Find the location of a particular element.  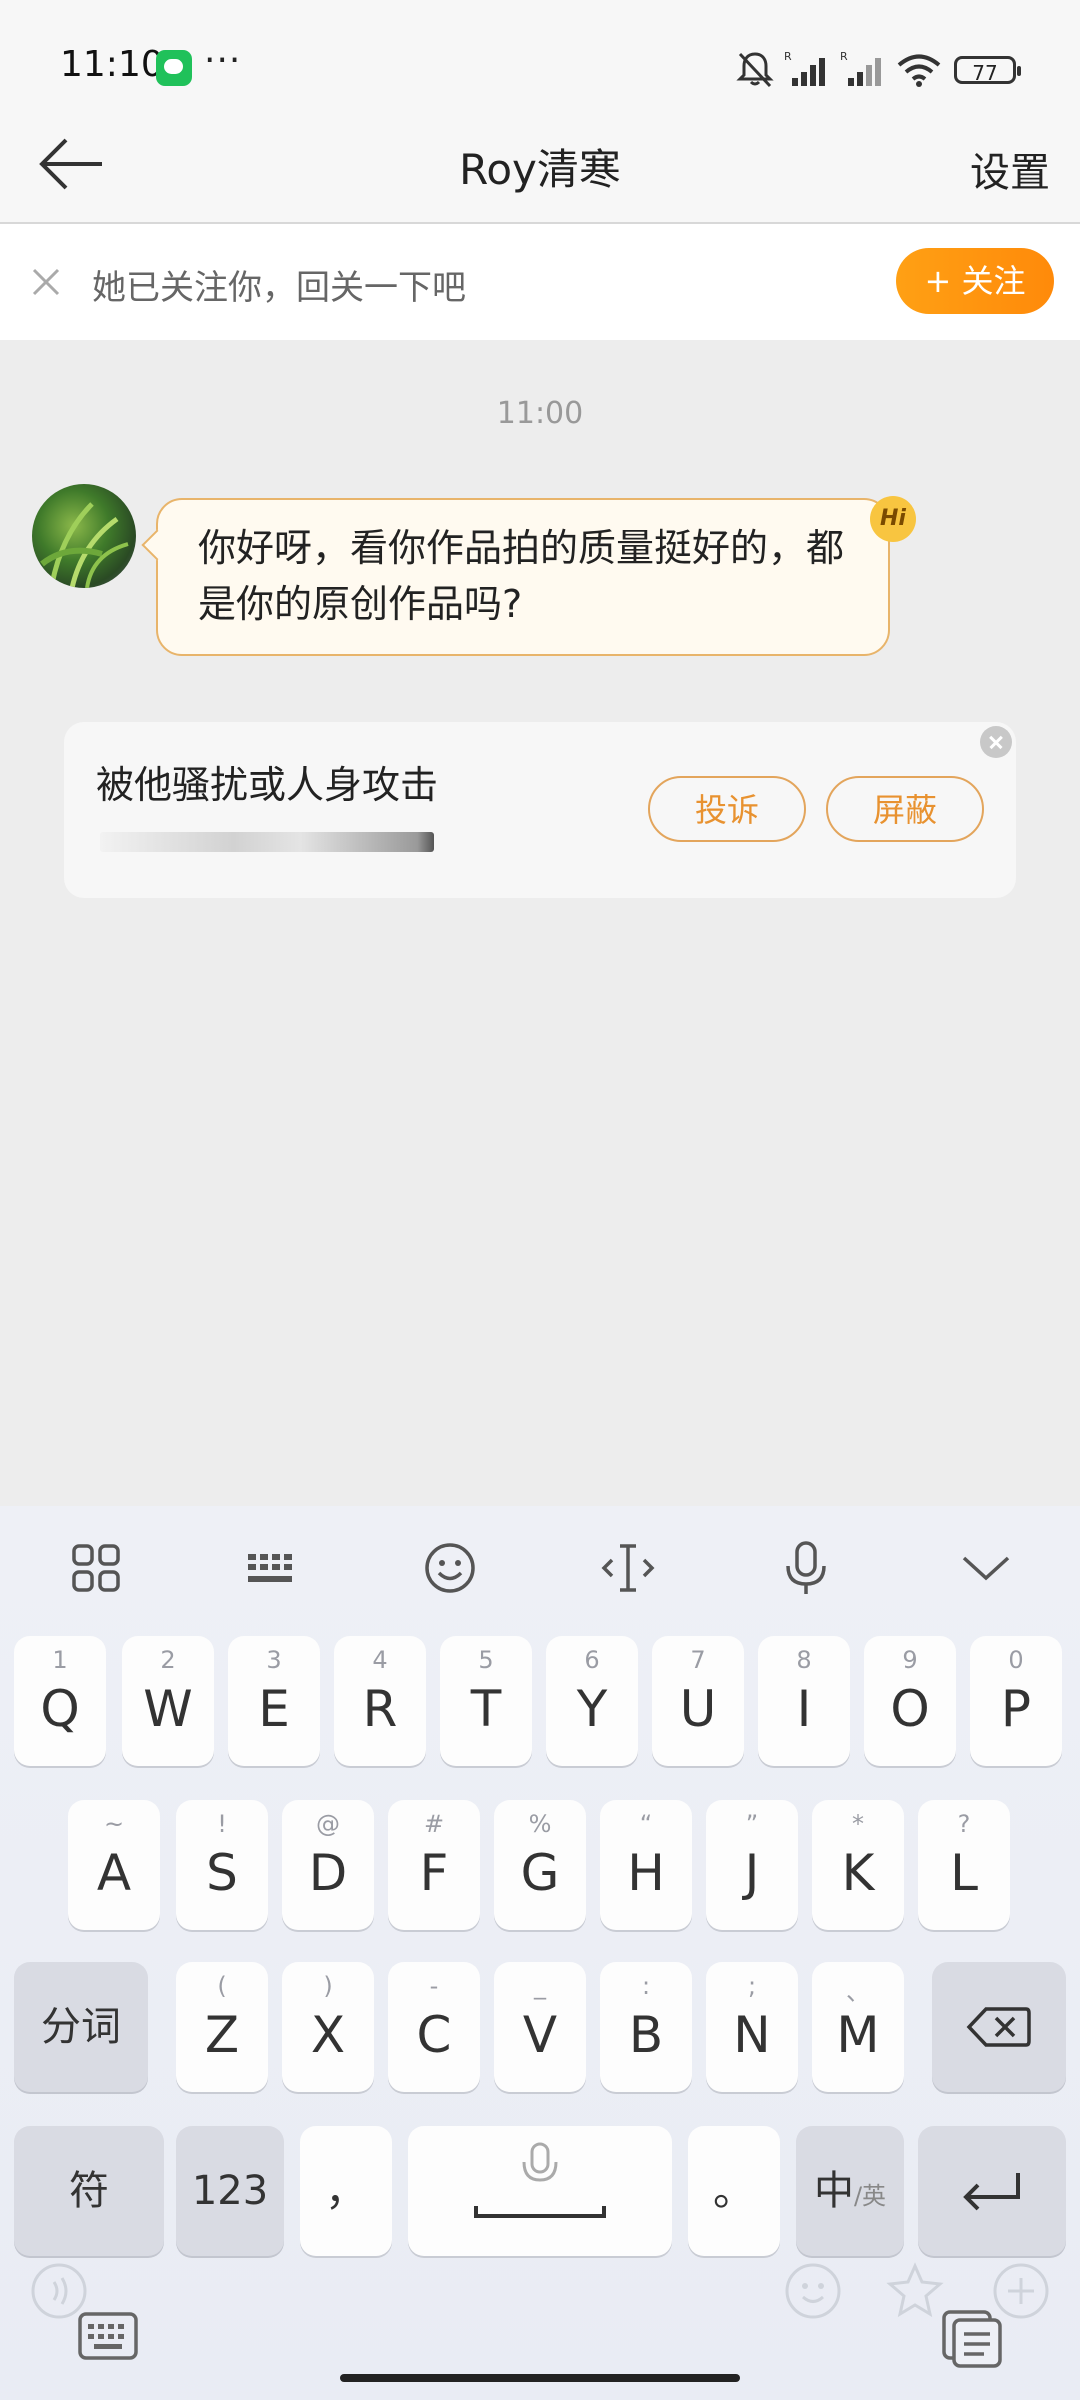

complain-button: 投诉 is located at coordinates (727, 809).